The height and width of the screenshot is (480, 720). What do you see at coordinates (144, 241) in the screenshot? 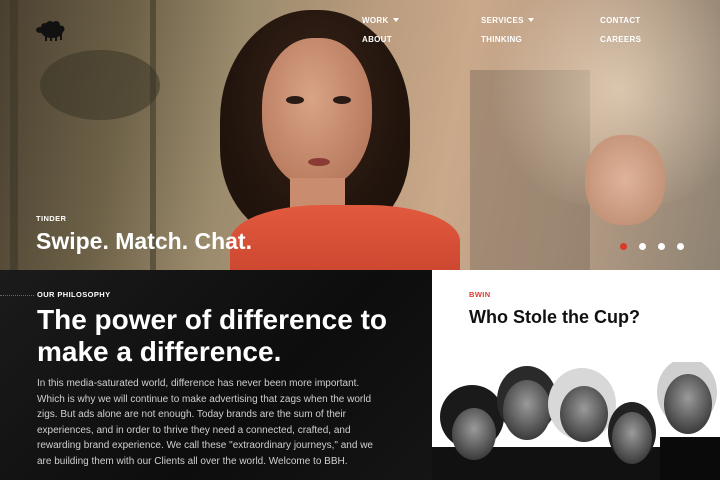
I see `hero-title: Swipe. Match. Chat.` at bounding box center [144, 241].